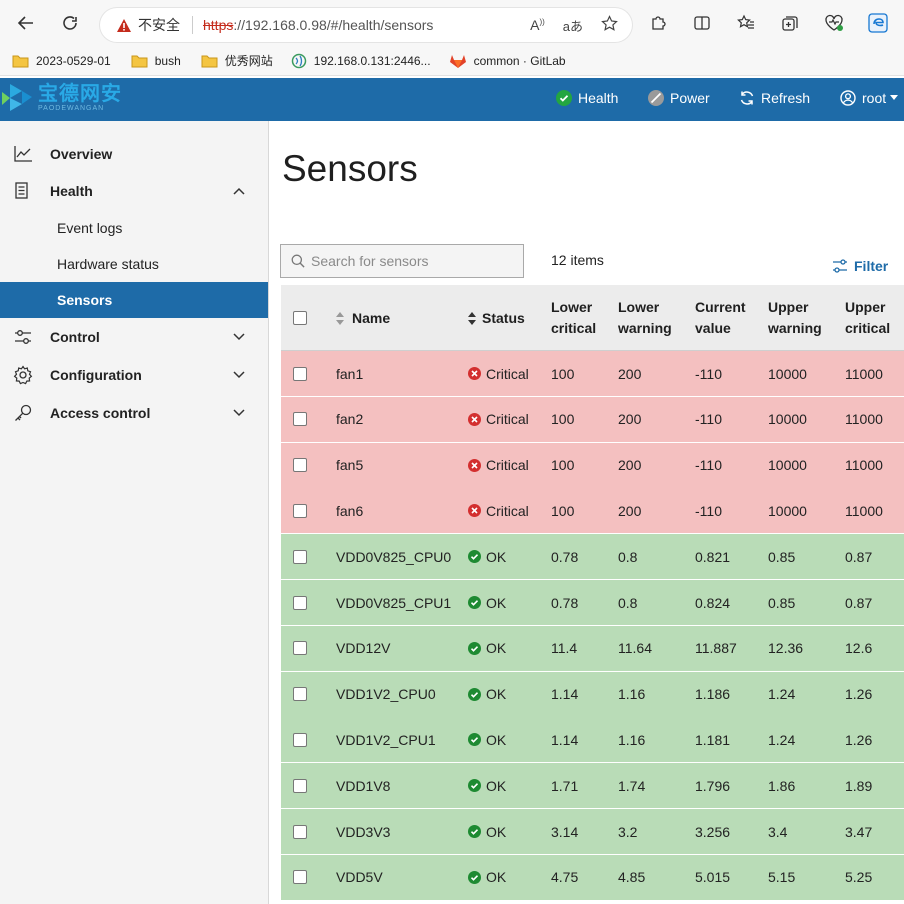 The image size is (904, 904). I want to click on edge-icon, so click(878, 23).